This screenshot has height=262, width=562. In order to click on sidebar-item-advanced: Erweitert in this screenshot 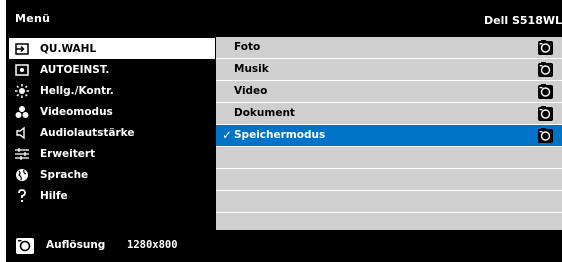, I will do `click(112, 153)`.